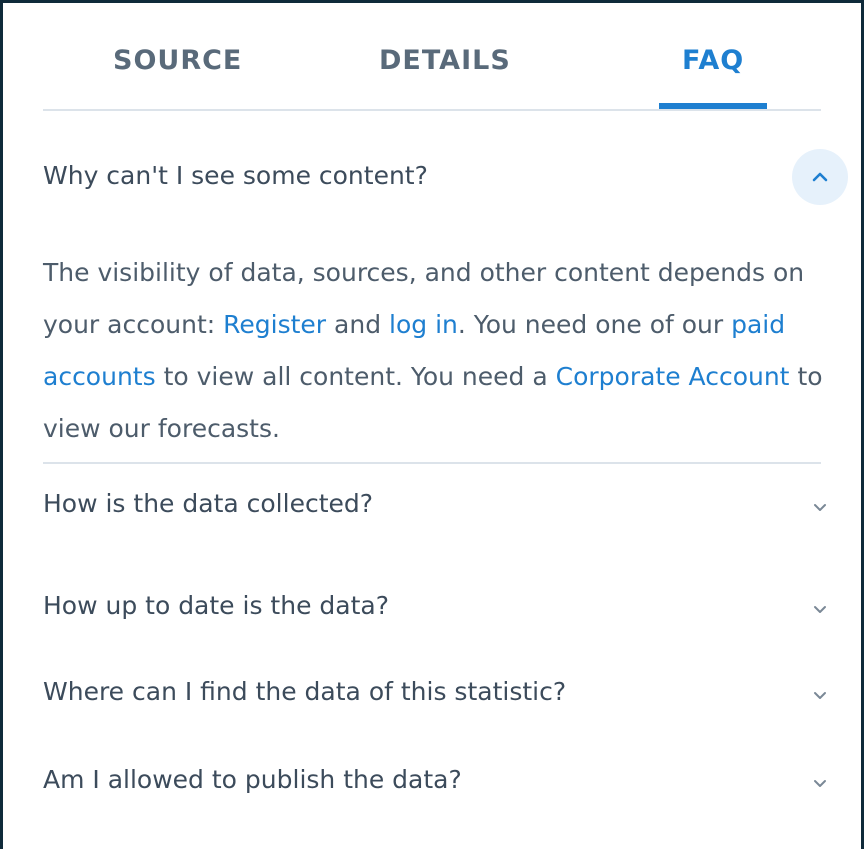 The image size is (864, 849). What do you see at coordinates (713, 106) in the screenshot?
I see `active-tab-indicator` at bounding box center [713, 106].